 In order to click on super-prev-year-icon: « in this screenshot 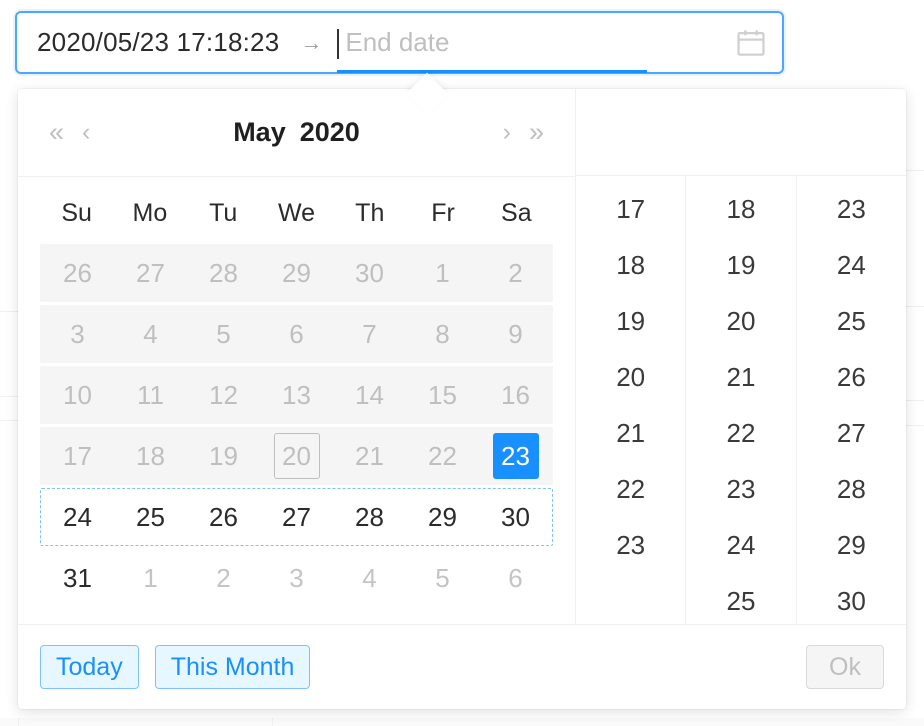, I will do `click(56, 132)`.